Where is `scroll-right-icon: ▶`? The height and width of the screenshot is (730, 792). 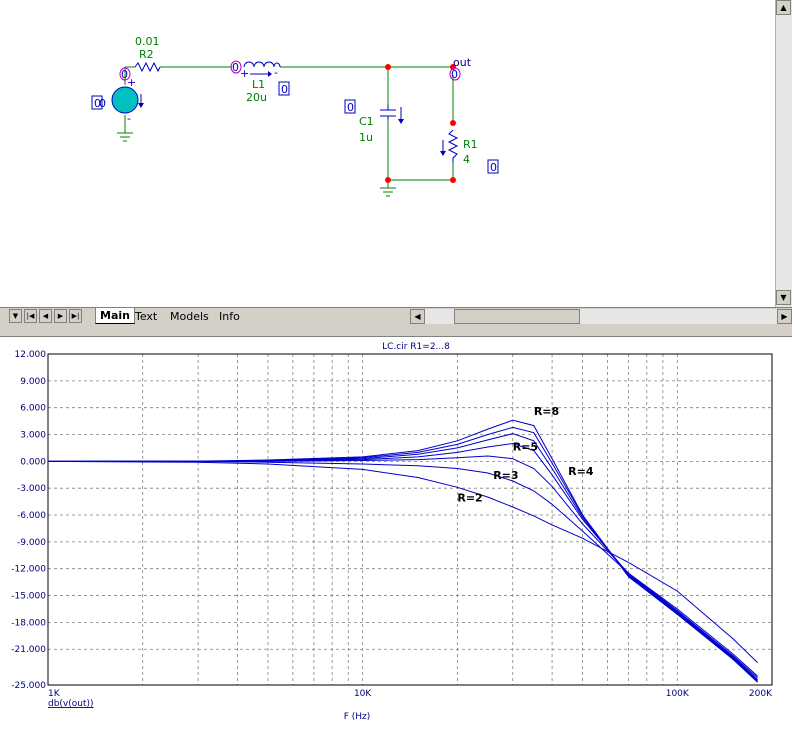
scroll-right-icon: ▶ is located at coordinates (784, 316).